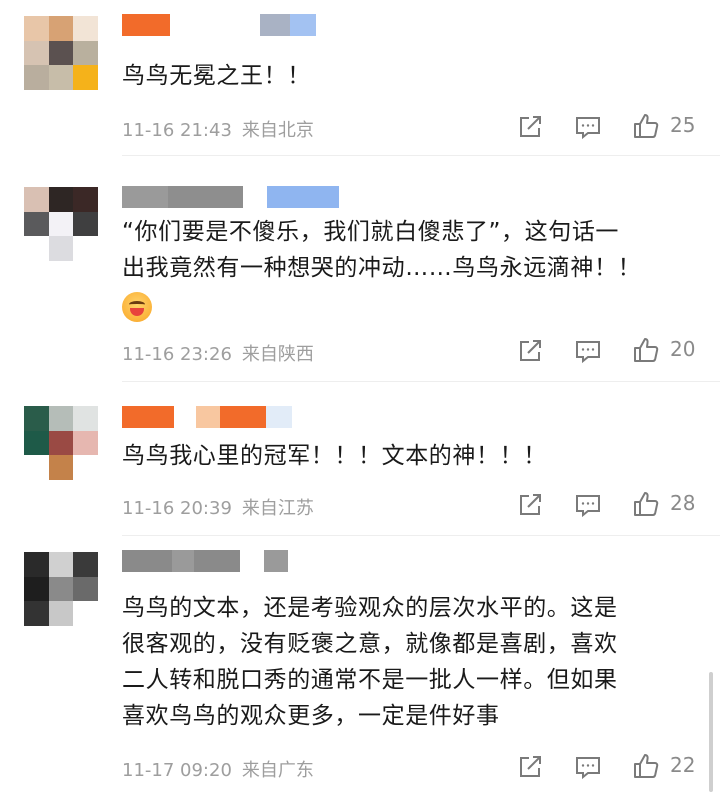  Describe the element at coordinates (177, 770) in the screenshot. I see `comment-time: 11-17 09:20` at that location.